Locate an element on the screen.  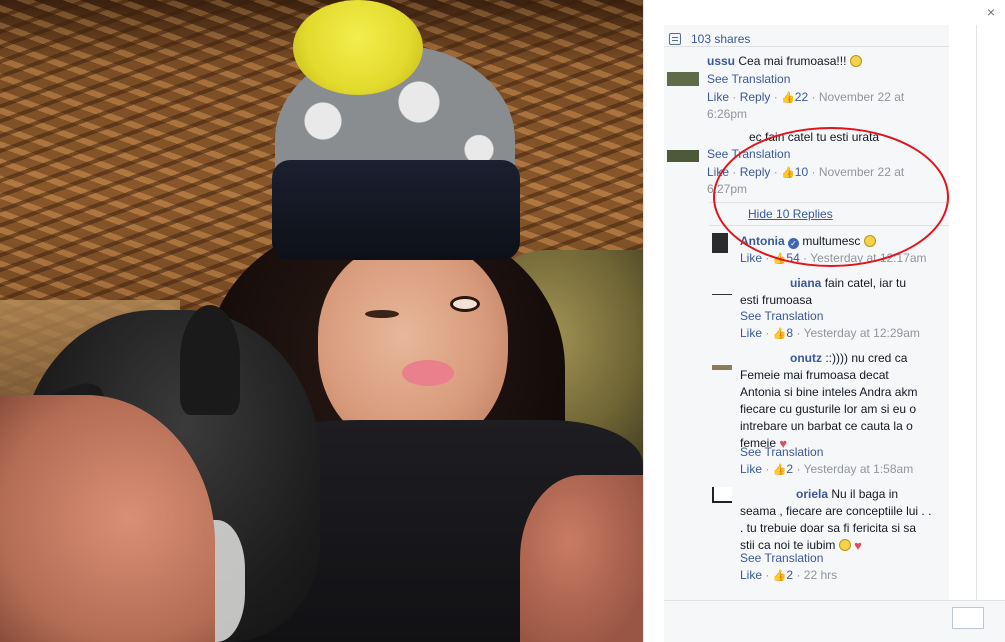
reply-author: uiana is located at coordinates (805, 283).